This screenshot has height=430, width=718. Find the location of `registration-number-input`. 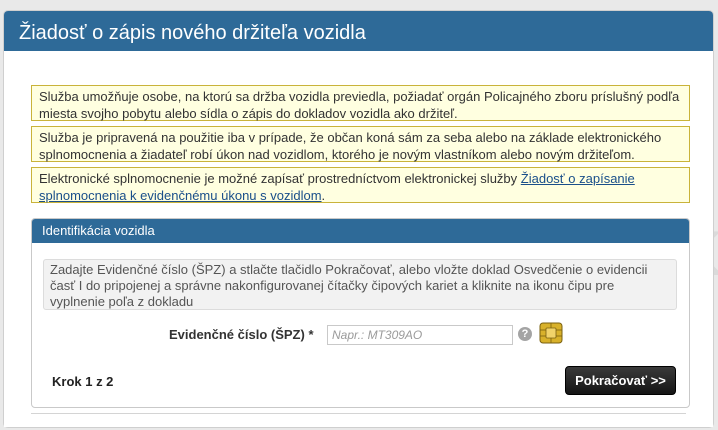

registration-number-input is located at coordinates (420, 335).